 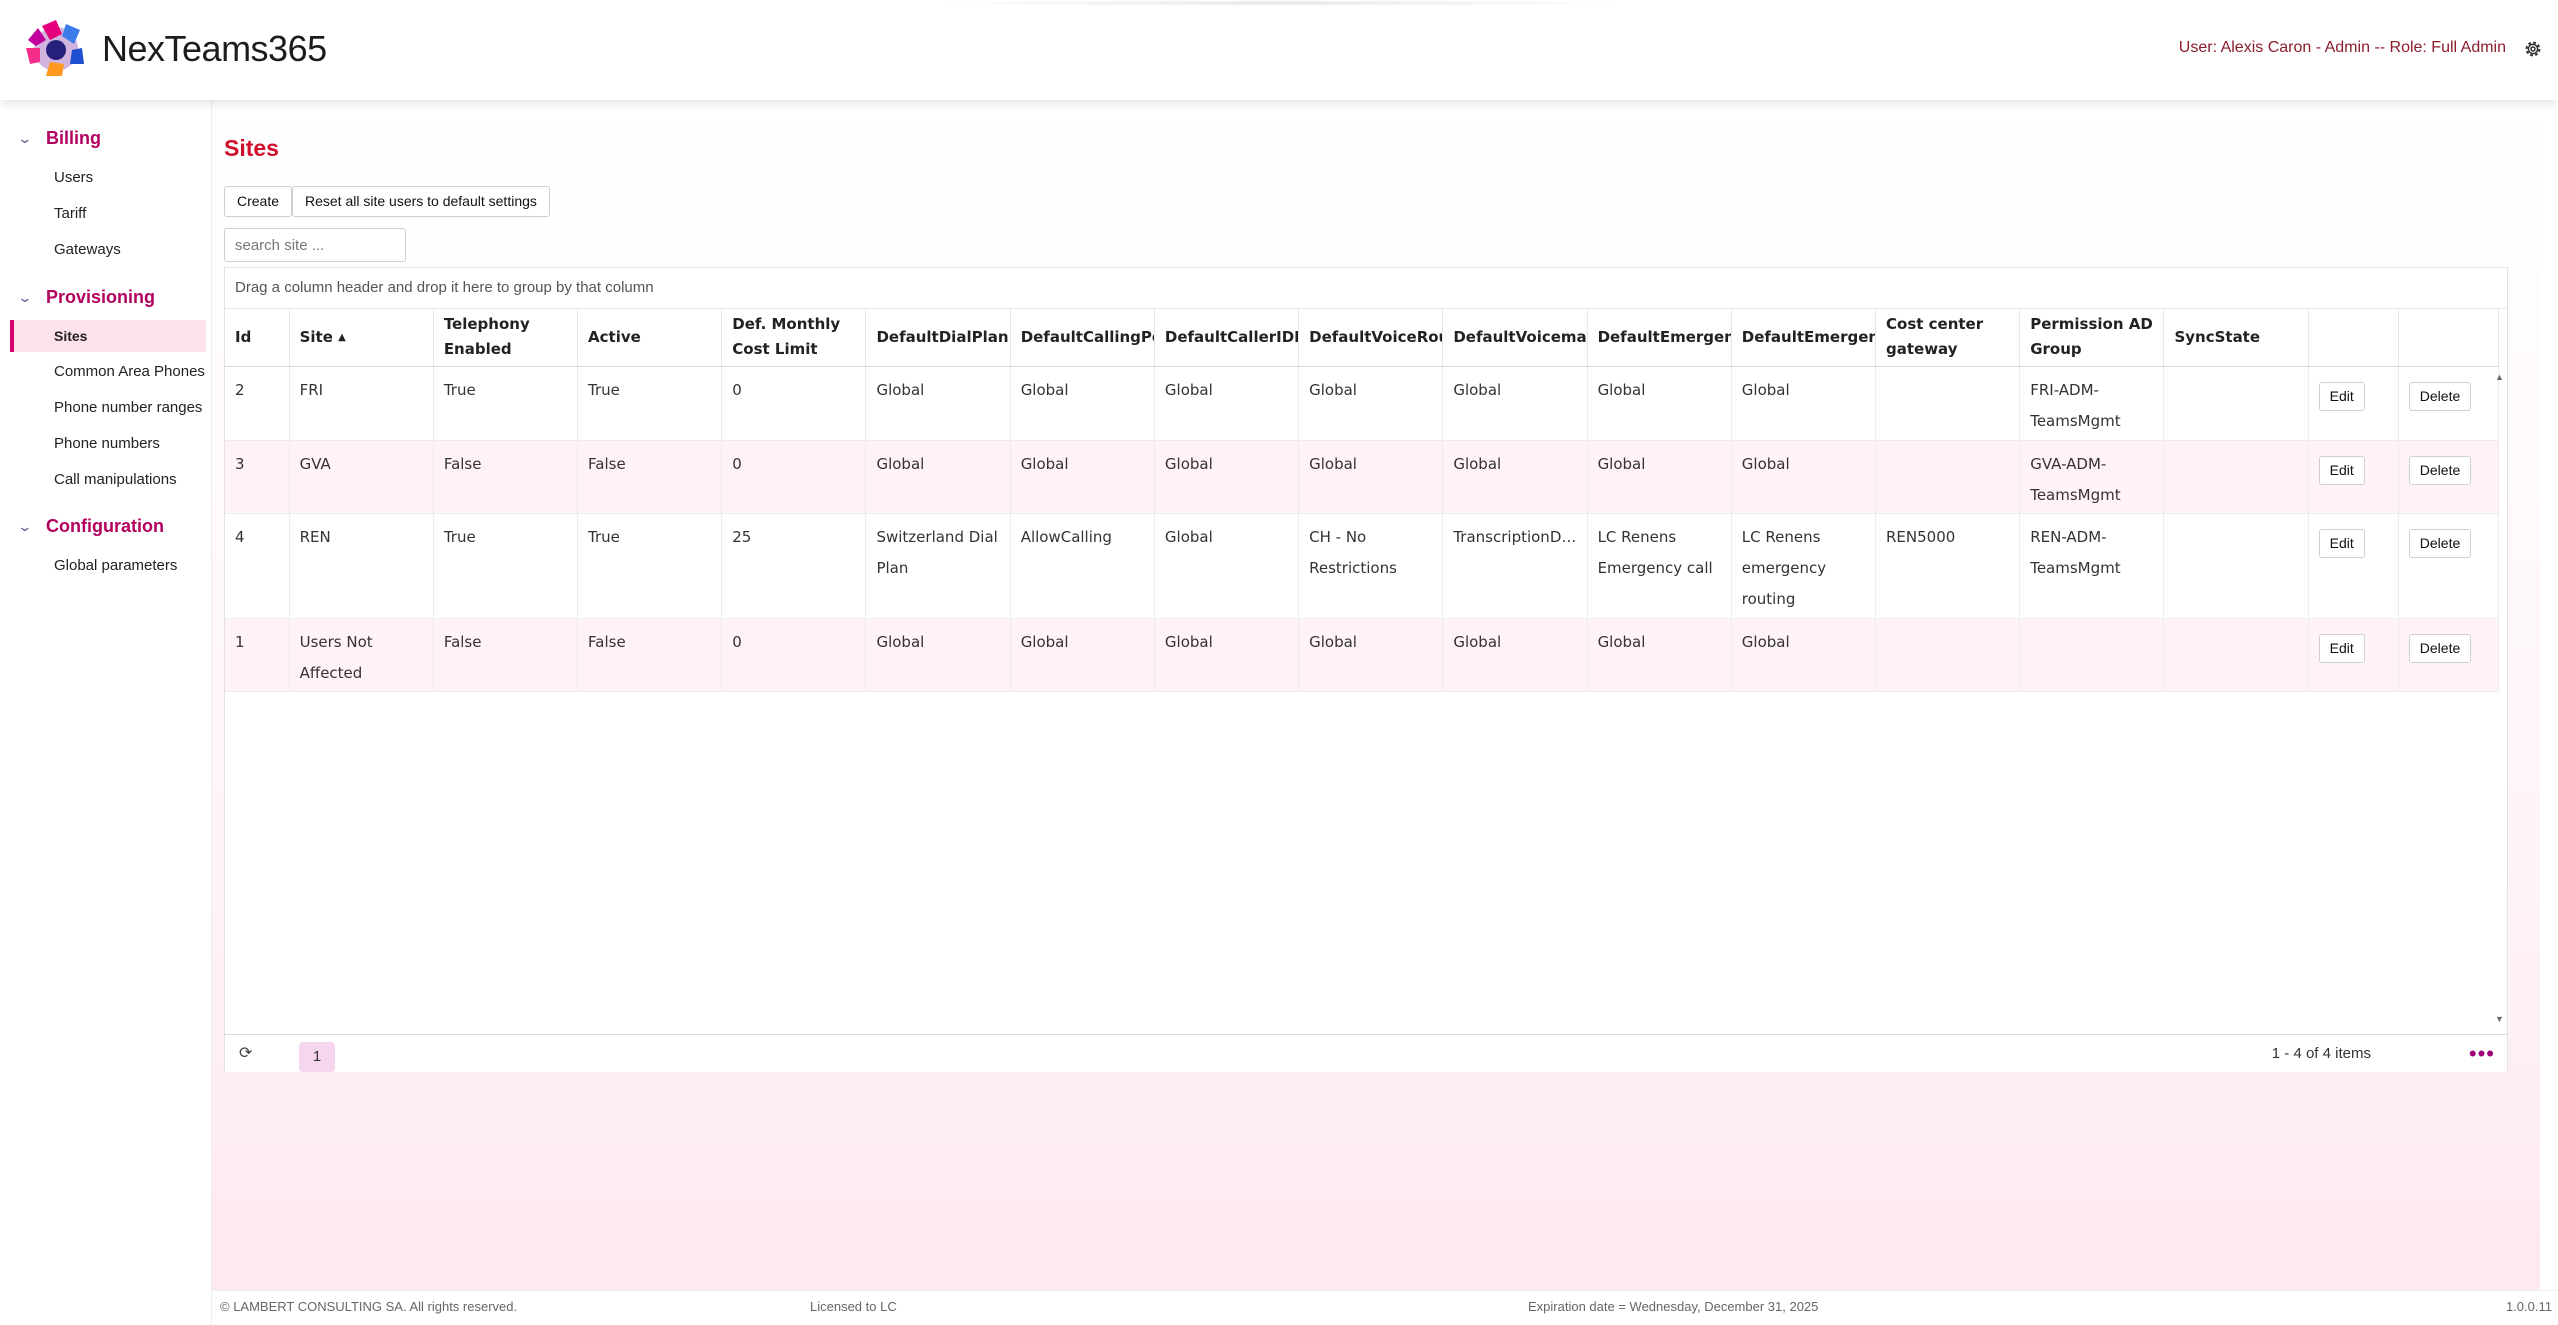 I want to click on chevron-down-icon: ⌄, so click(x=25, y=138).